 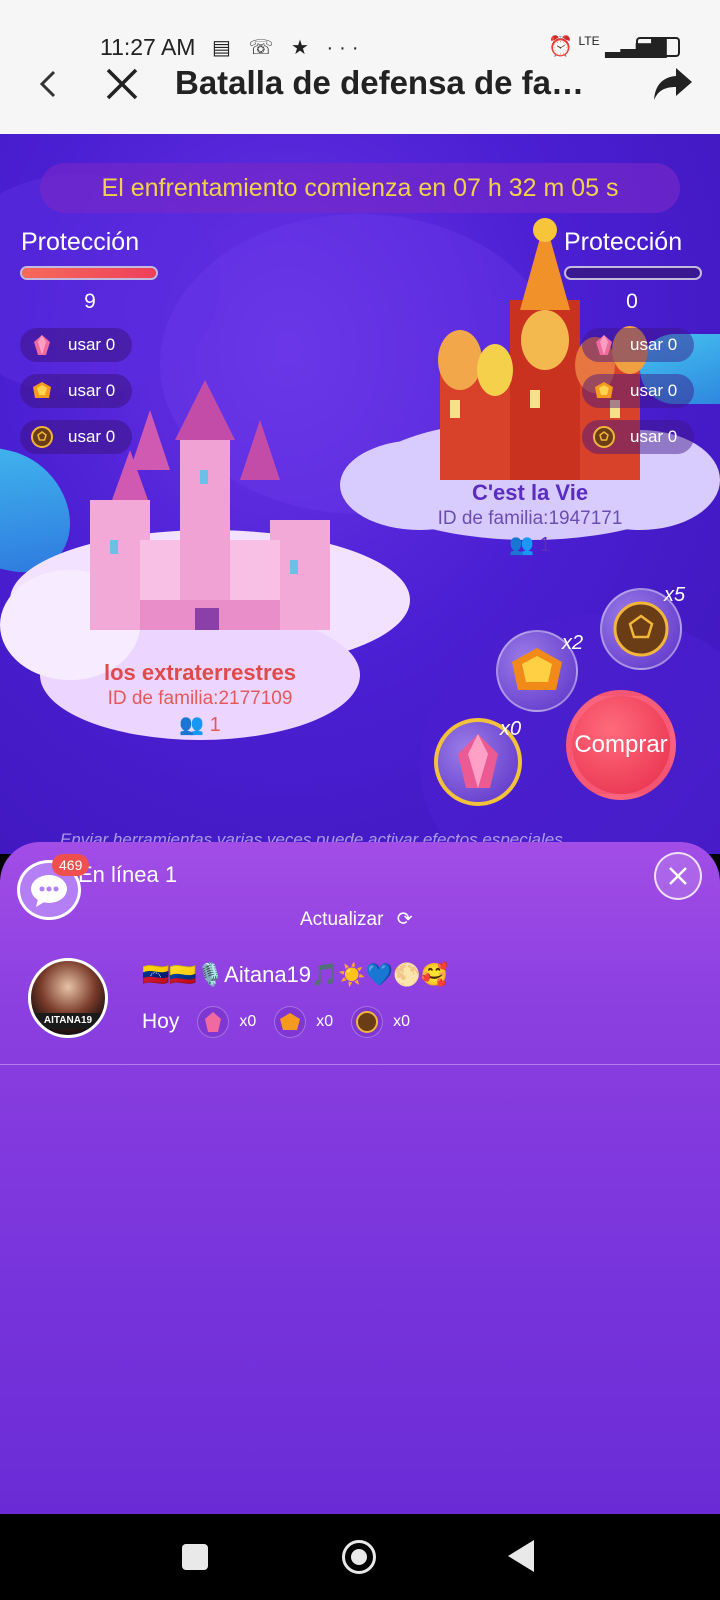 I want to click on gem-count: x0, so click(x=325, y=1021).